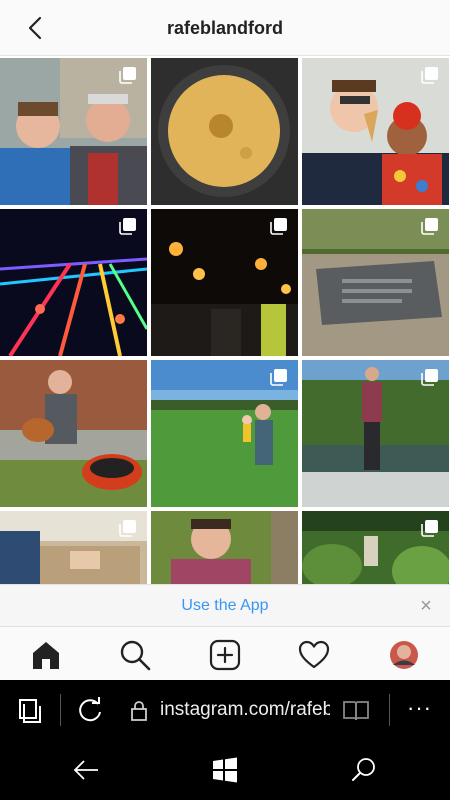 This screenshot has width=450, height=800. I want to click on use-the-app-link: Use the App, so click(225, 606).